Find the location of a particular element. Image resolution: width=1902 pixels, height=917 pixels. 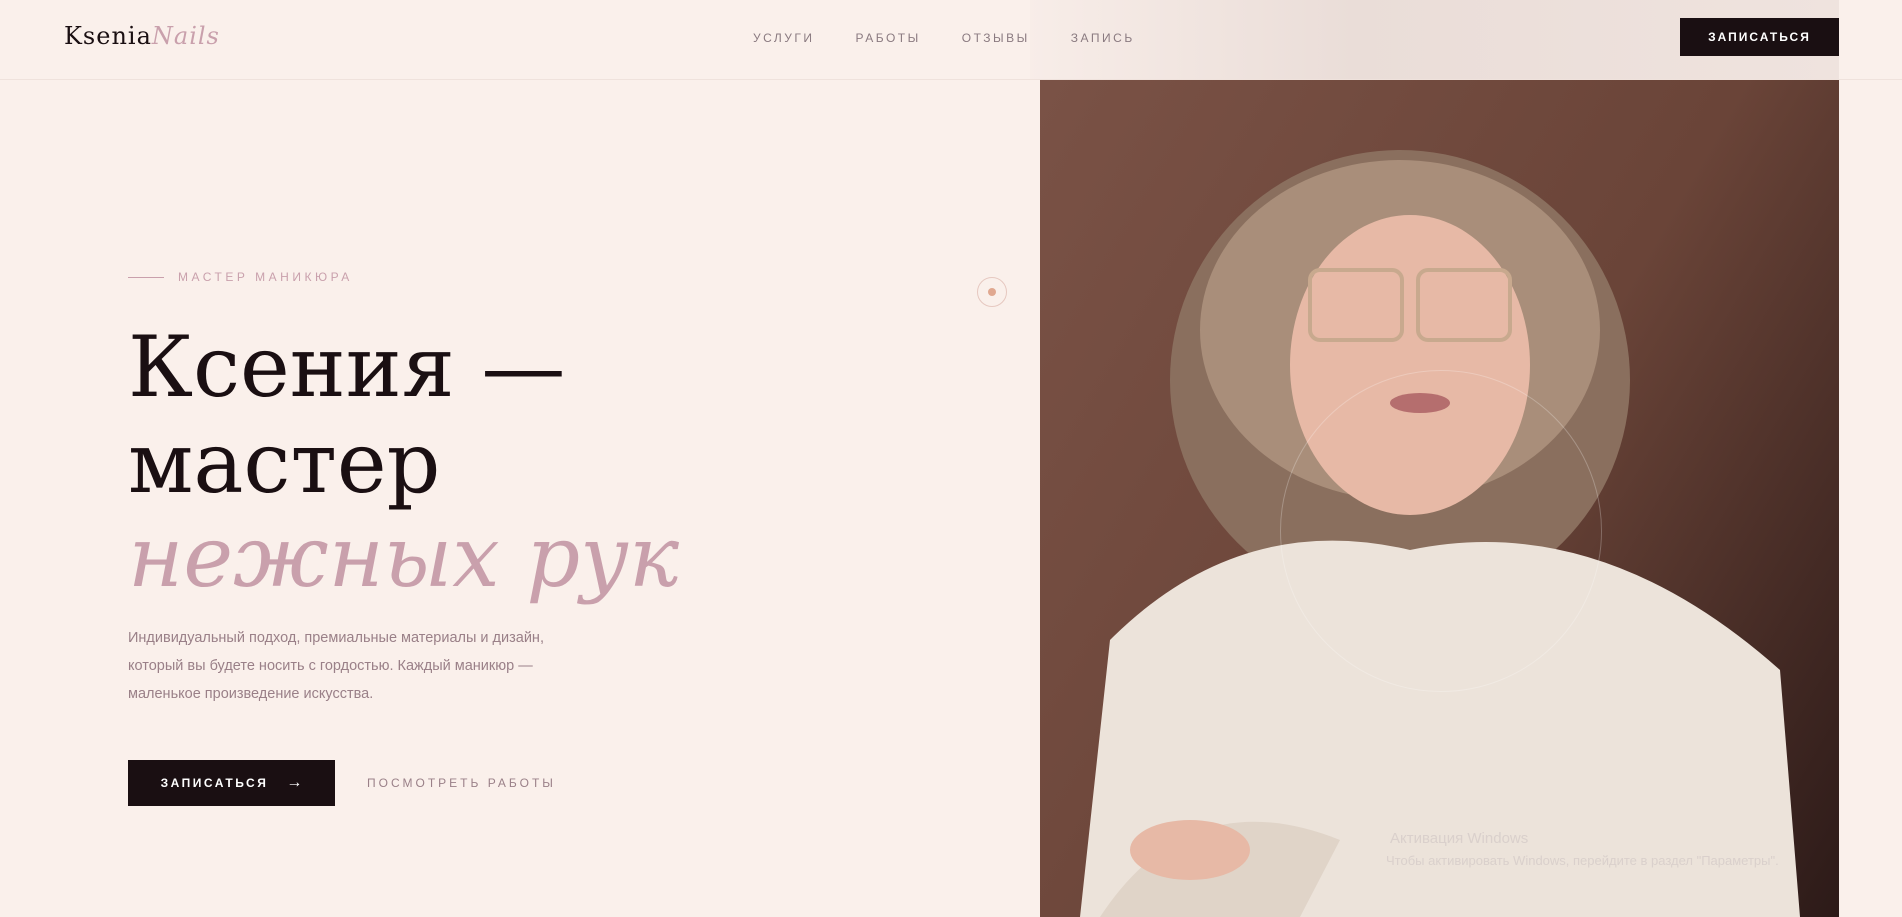

nav-item-services: УСЛУГИ is located at coordinates (784, 38).